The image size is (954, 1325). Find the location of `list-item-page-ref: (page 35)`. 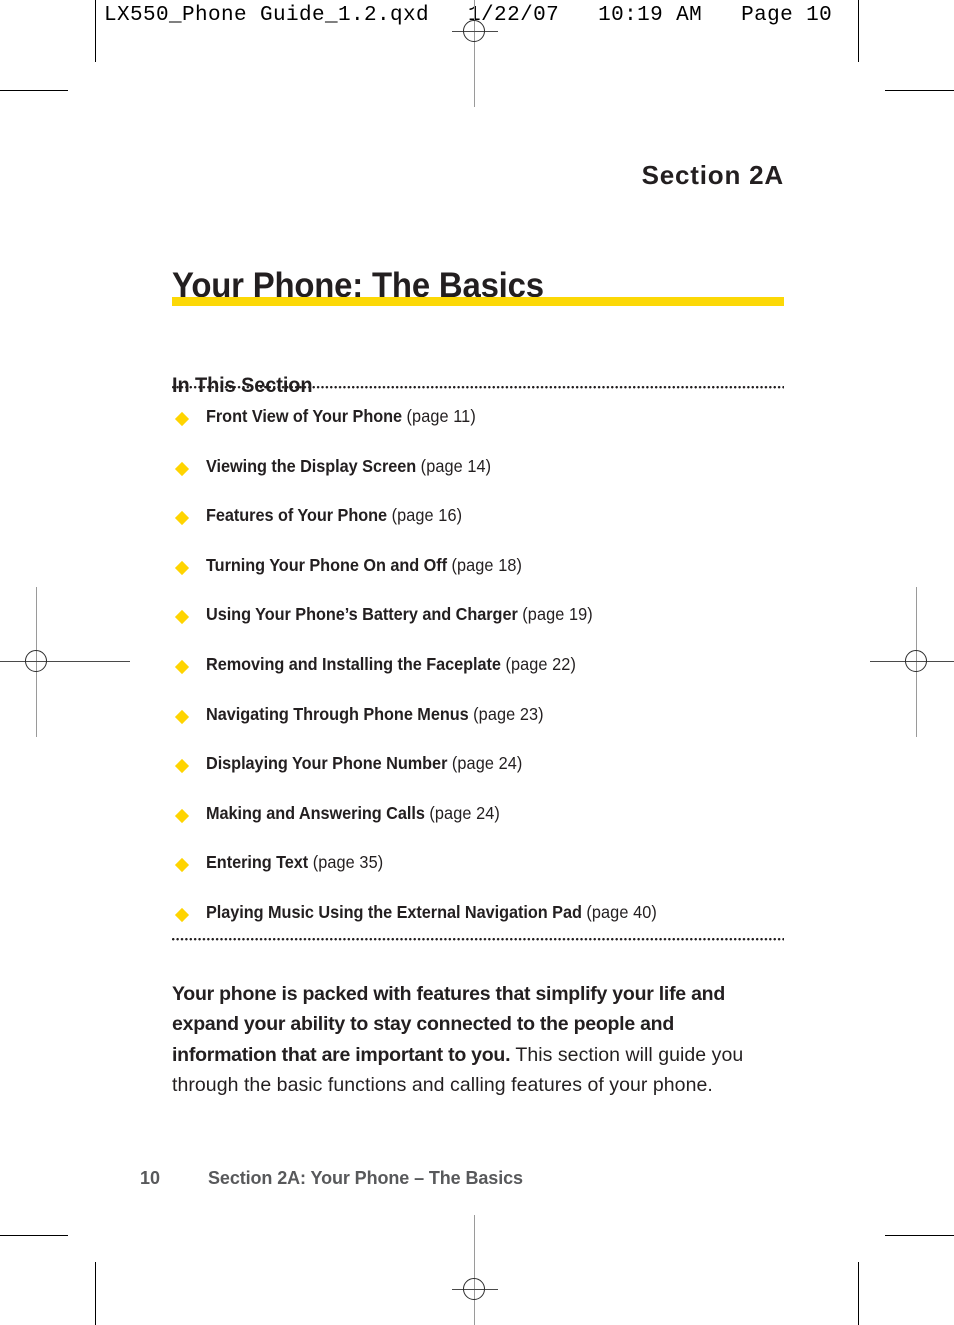

list-item-page-ref: (page 35) is located at coordinates (348, 862).